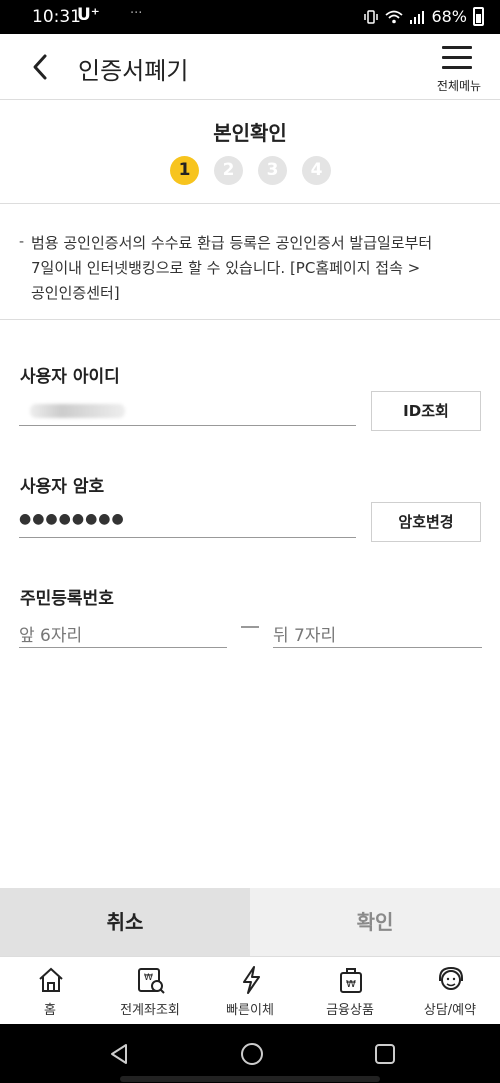 Image resolution: width=500 pixels, height=1083 pixels. What do you see at coordinates (67, 599) in the screenshot?
I see `resident-number-label: 주민등록번호` at bounding box center [67, 599].